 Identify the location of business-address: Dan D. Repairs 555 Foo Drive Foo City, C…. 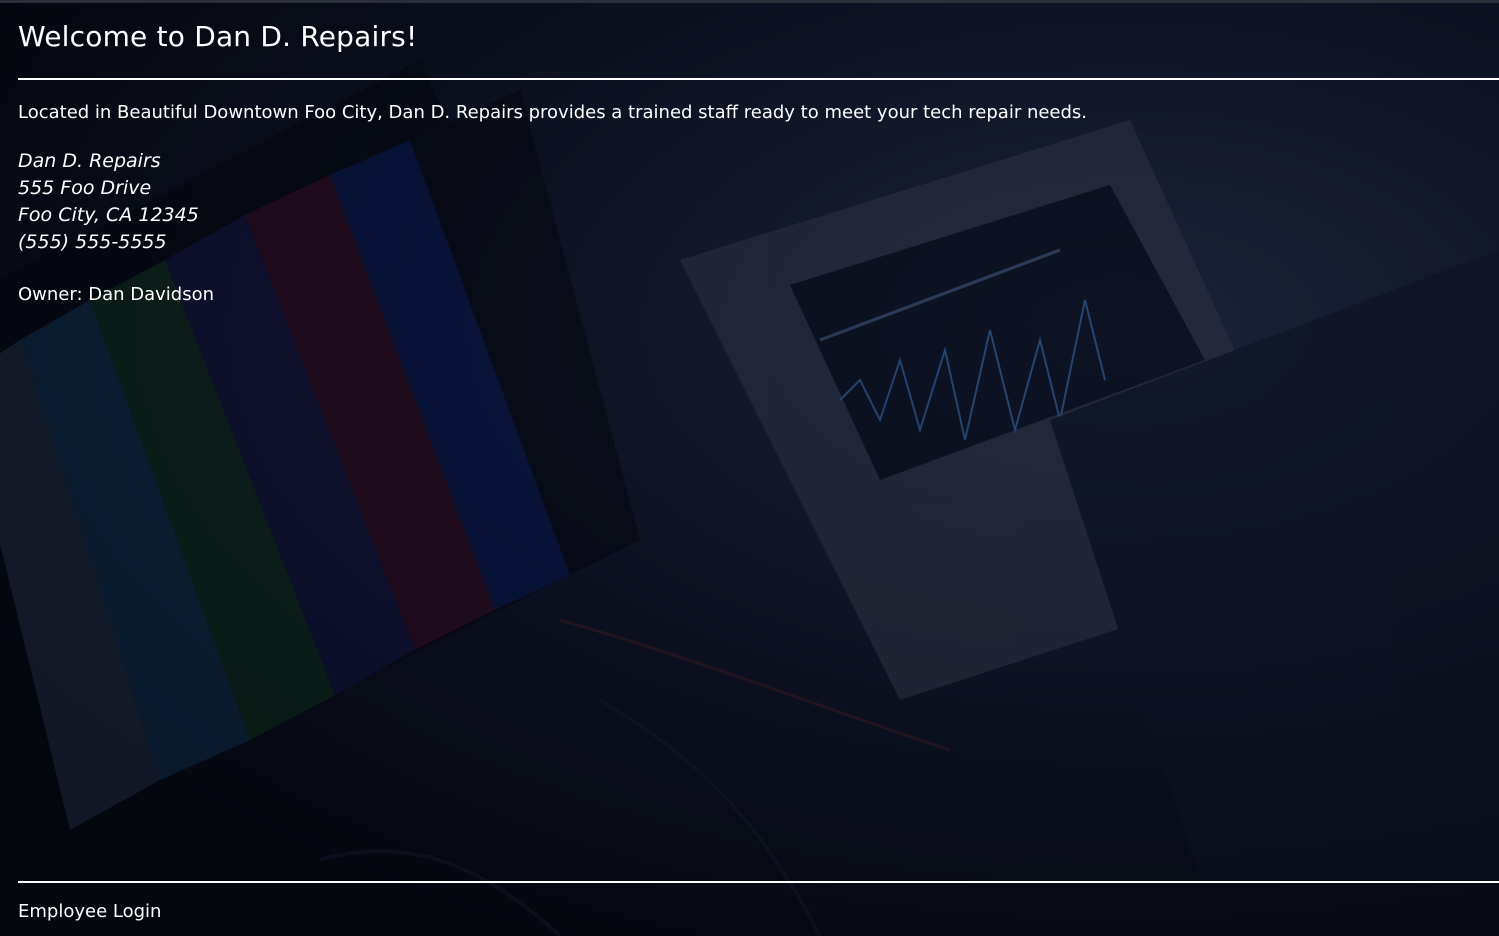
(108, 202).